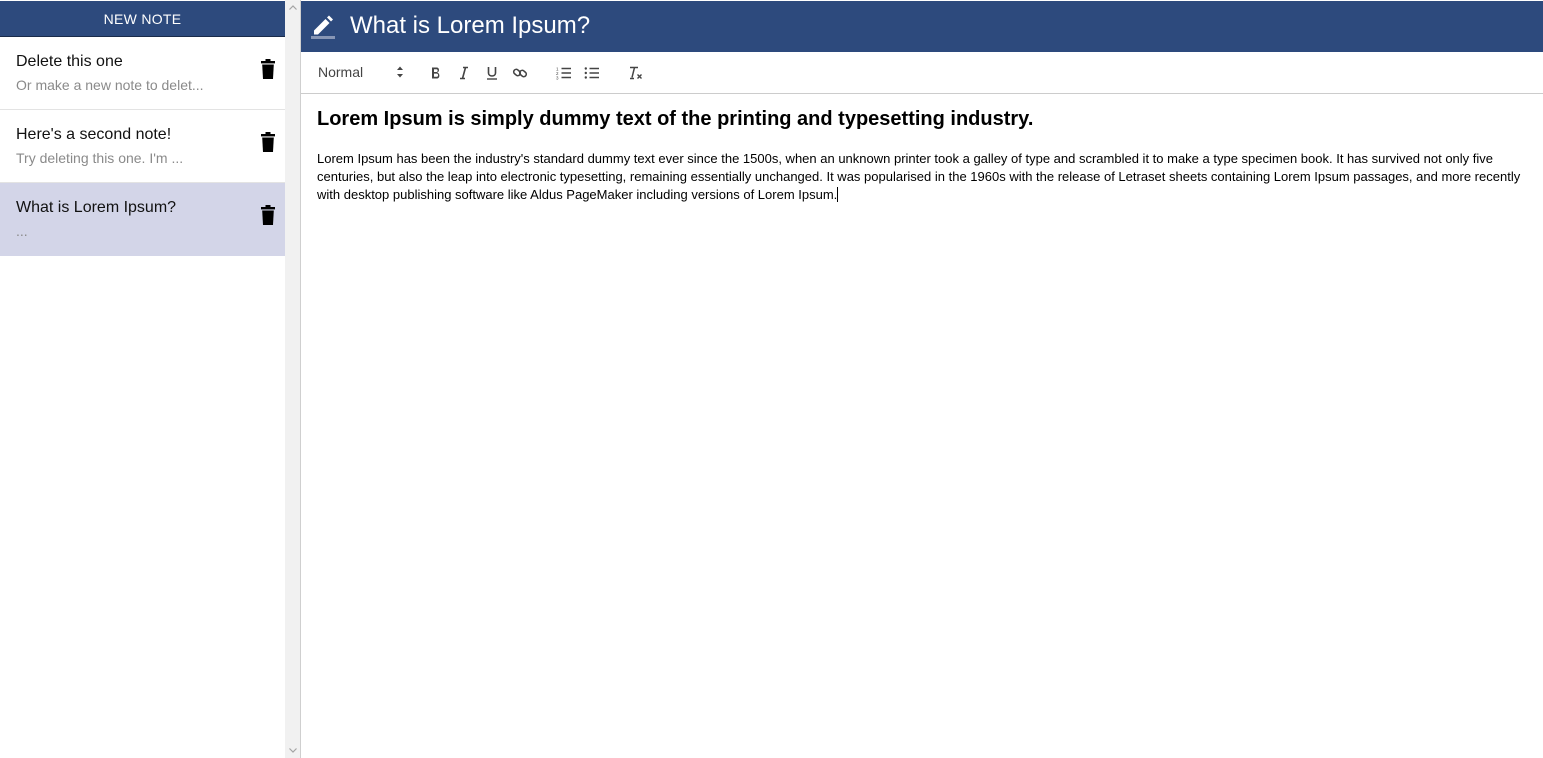 The width and height of the screenshot is (1543, 758). Describe the element at coordinates (492, 73) in the screenshot. I see `underline-icon` at that location.